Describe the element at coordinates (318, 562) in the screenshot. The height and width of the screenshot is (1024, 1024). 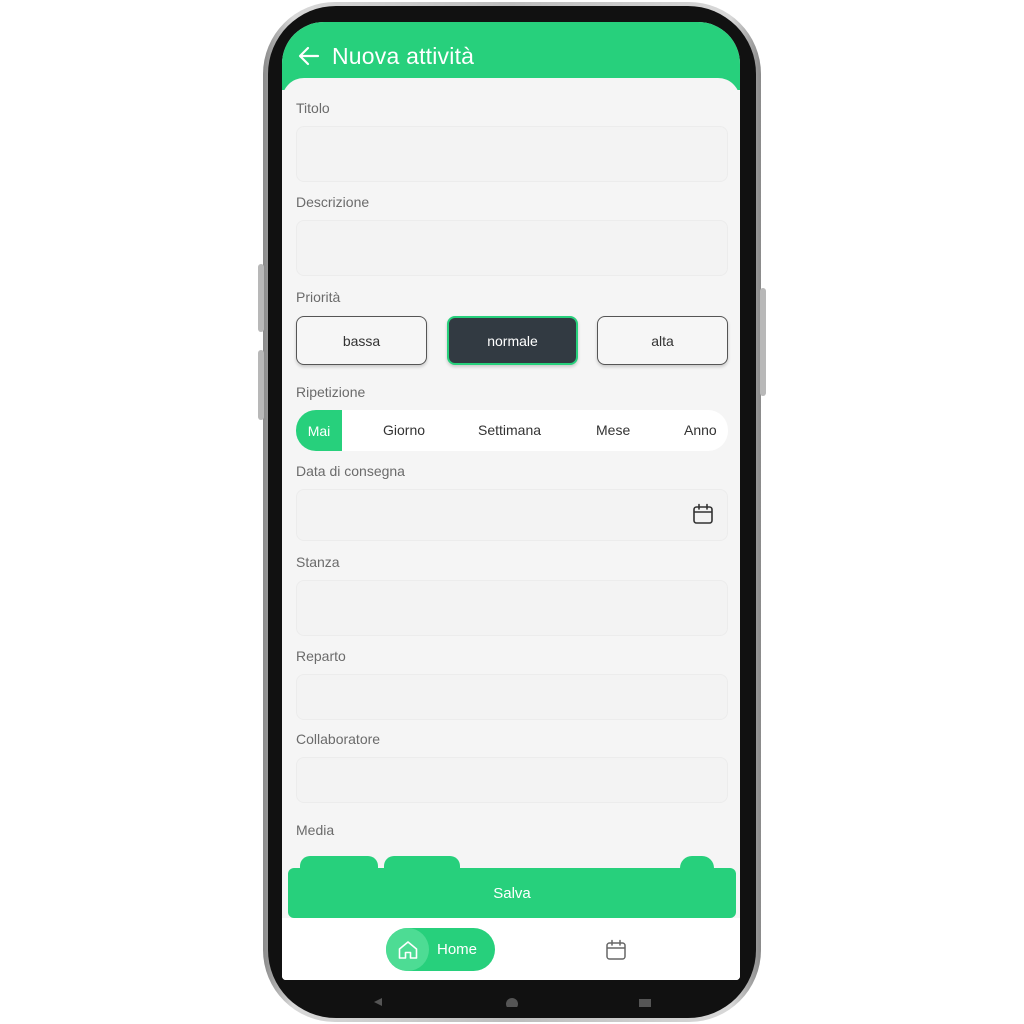
I see `room-label: Stanza` at that location.